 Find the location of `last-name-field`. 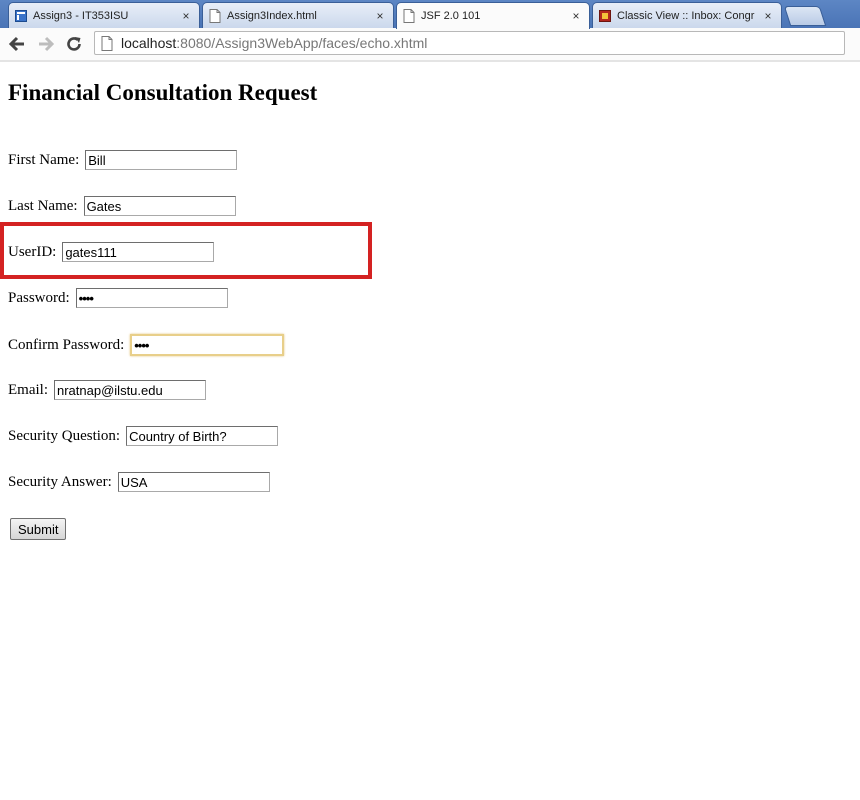

last-name-field is located at coordinates (159, 206).